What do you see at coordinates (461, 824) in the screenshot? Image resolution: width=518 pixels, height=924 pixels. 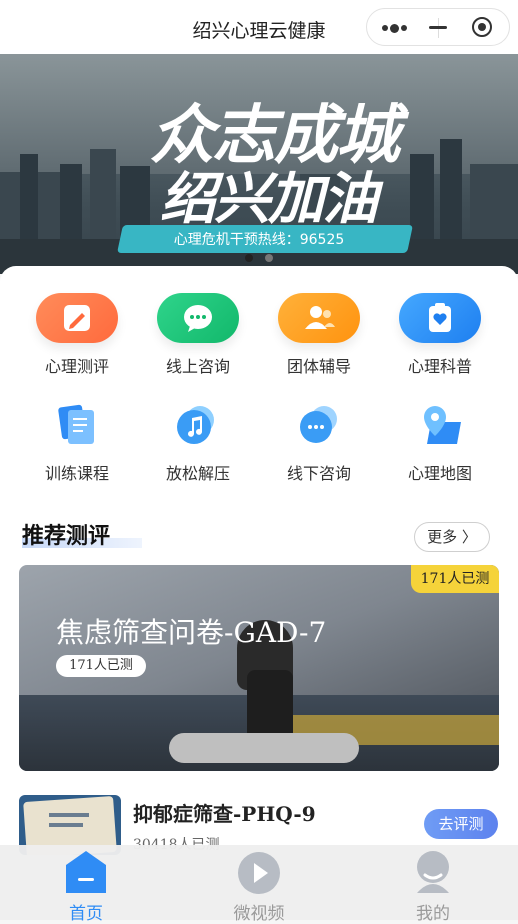 I see `start-assessment-button: 去评测` at bounding box center [461, 824].